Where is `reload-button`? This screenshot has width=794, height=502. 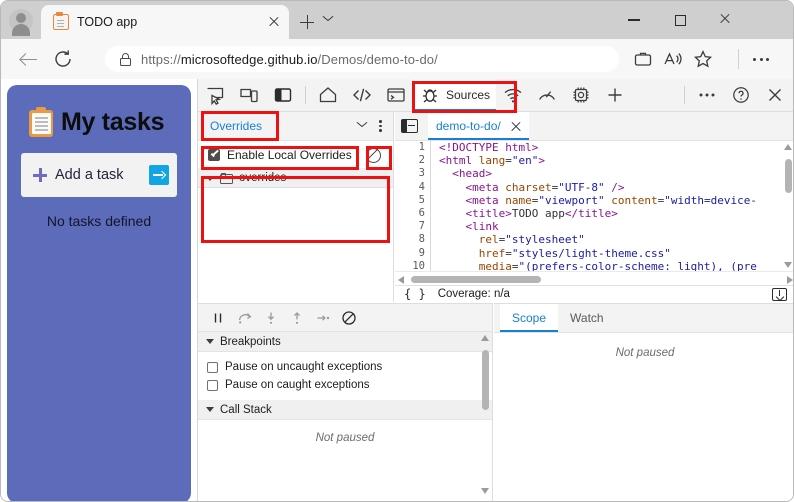 reload-button is located at coordinates (63, 59).